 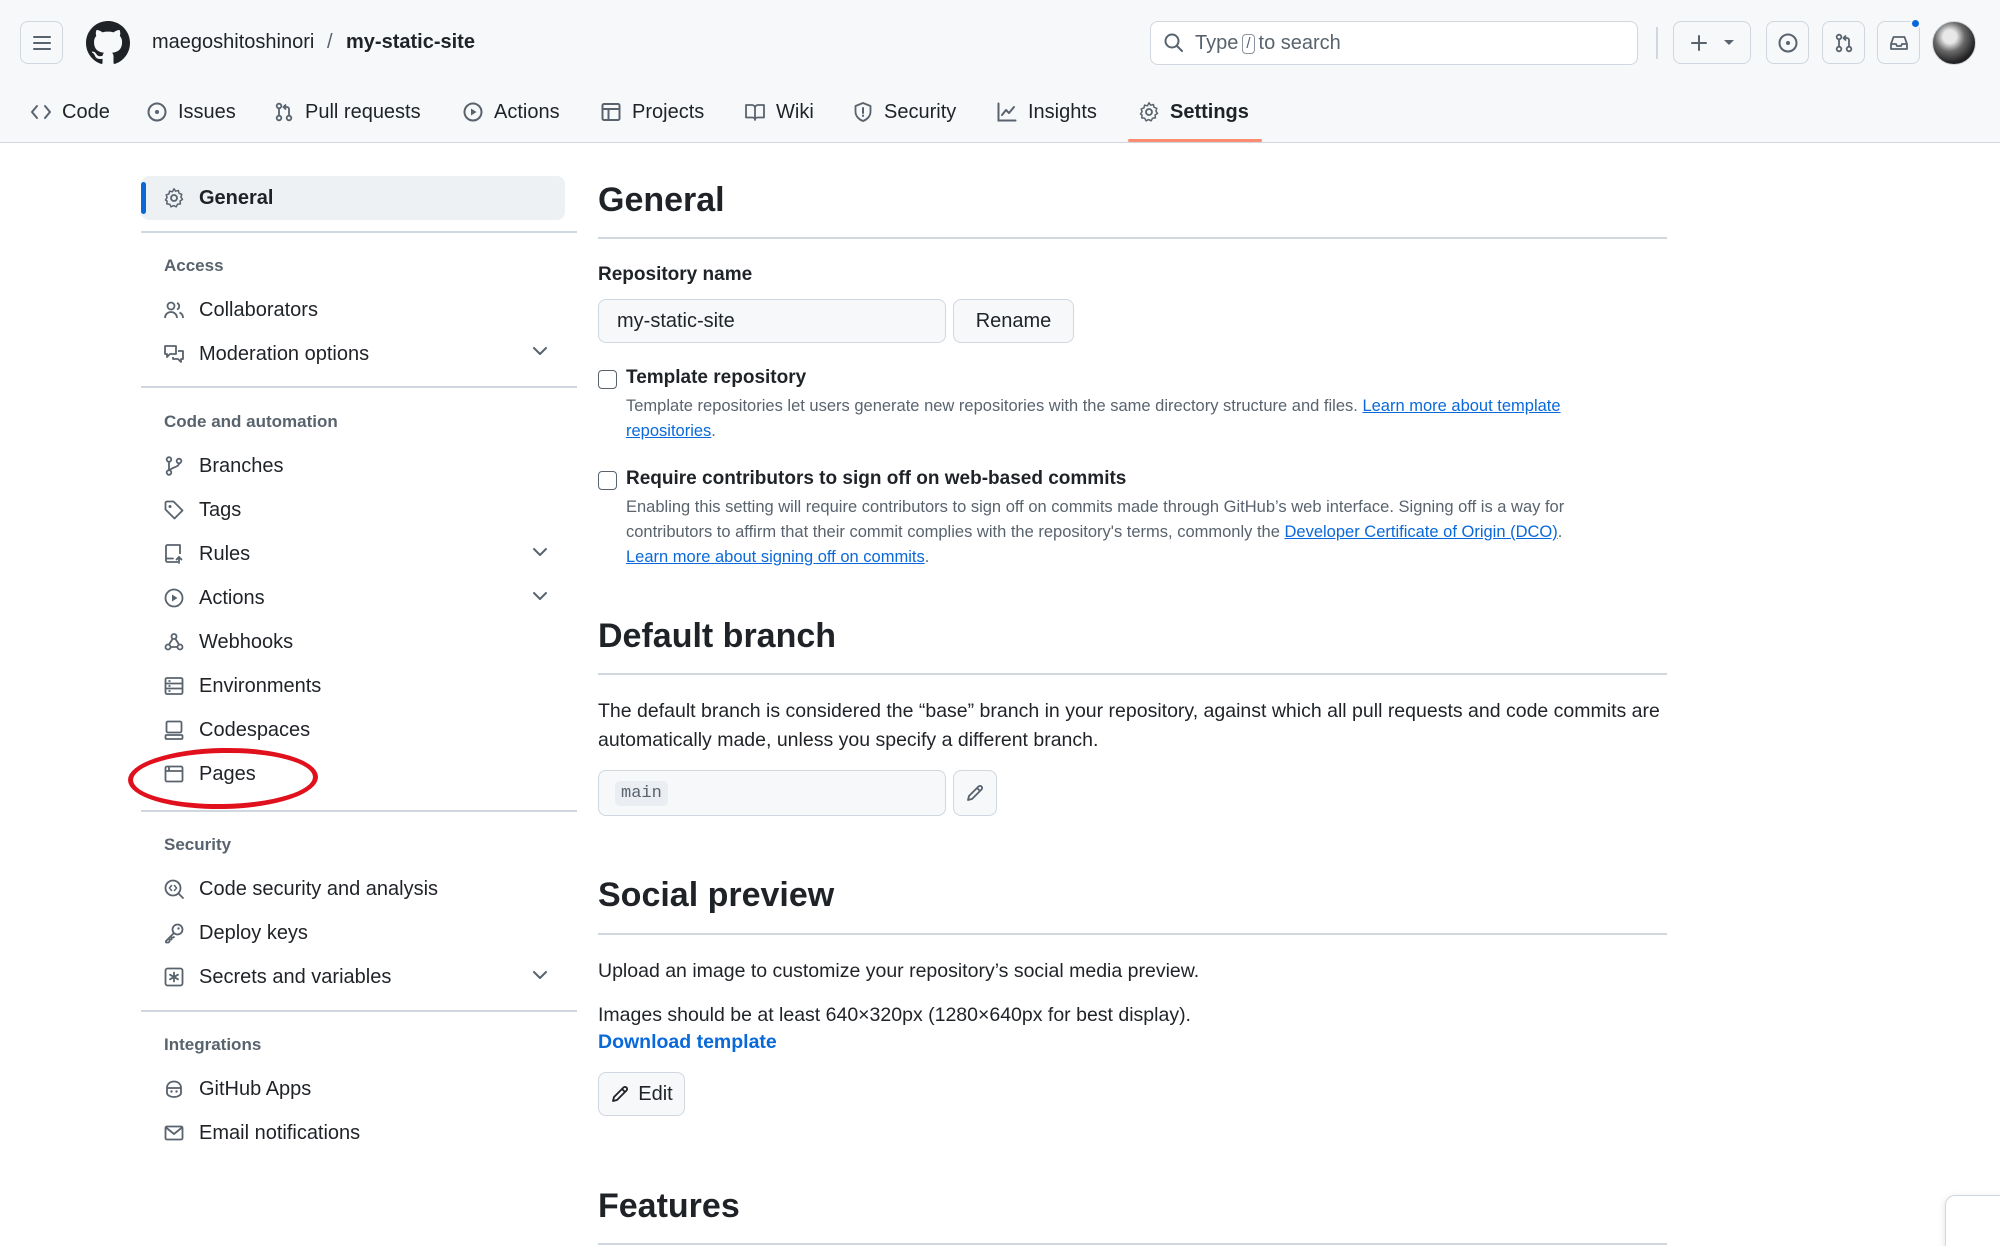 What do you see at coordinates (174, 354) in the screenshot?
I see `comment-discussion-icon` at bounding box center [174, 354].